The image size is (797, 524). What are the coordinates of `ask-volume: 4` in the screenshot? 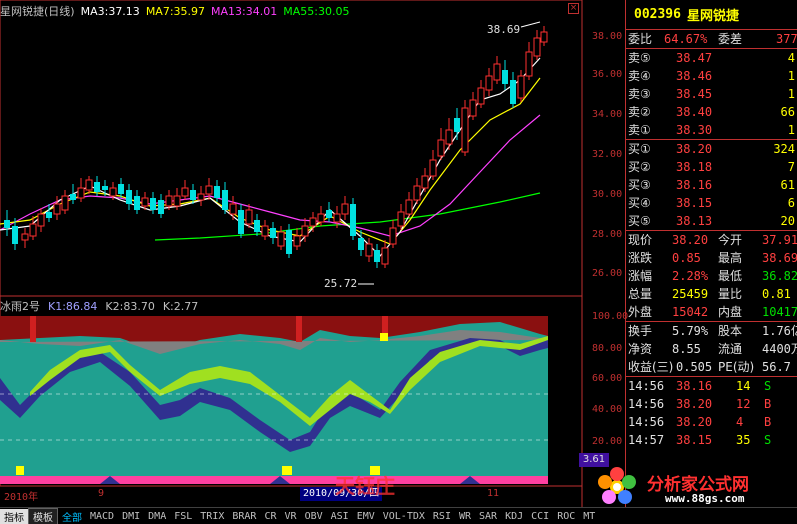 It's located at (791, 58).